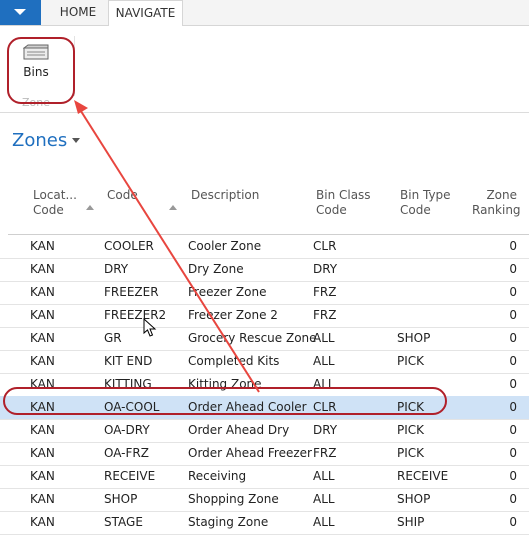 Image resolution: width=529 pixels, height=535 pixels. What do you see at coordinates (36, 72) in the screenshot?
I see `bins-label: Bins` at bounding box center [36, 72].